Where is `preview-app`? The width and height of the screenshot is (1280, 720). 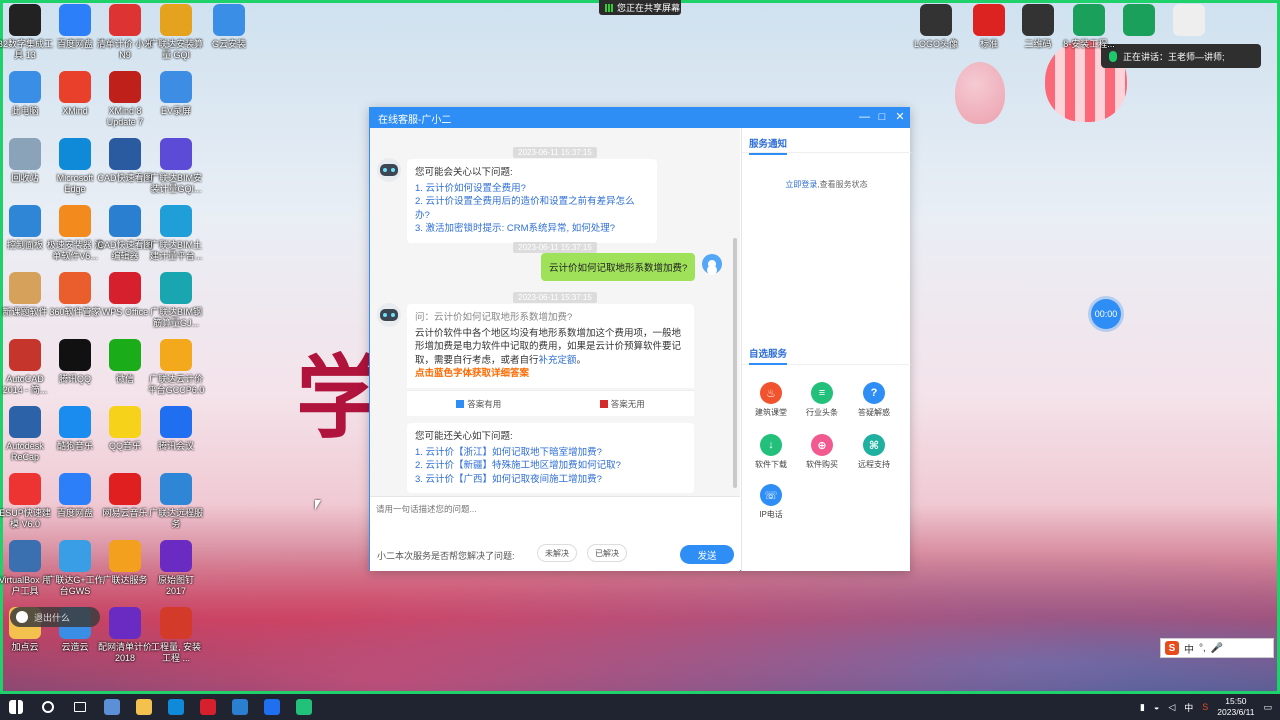
preview-app is located at coordinates (240, 707).